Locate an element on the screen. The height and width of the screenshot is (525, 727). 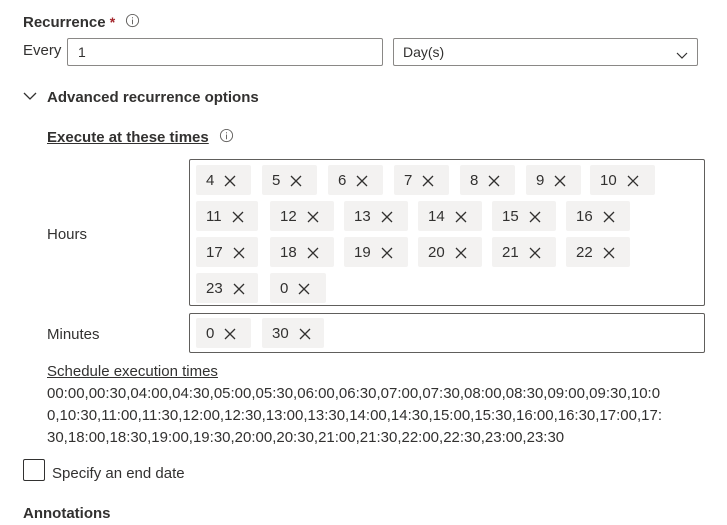
tag-value: 19 is located at coordinates (362, 252).